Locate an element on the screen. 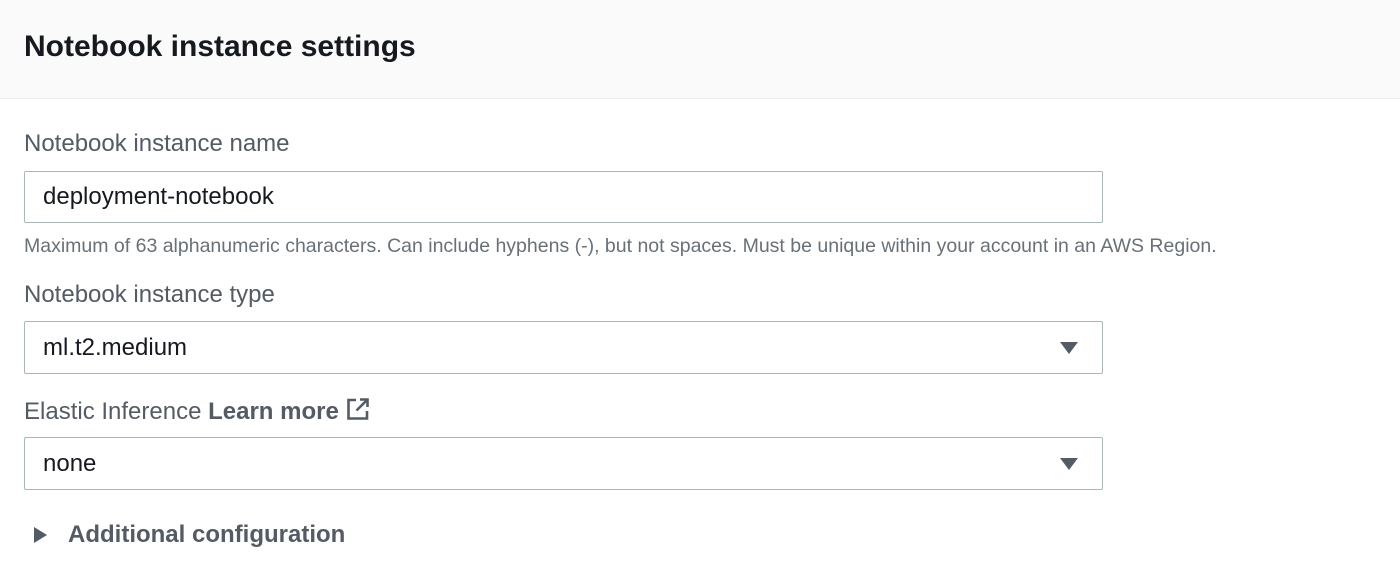 The height and width of the screenshot is (579, 1400). learn-more-text: Learn more is located at coordinates (273, 411).